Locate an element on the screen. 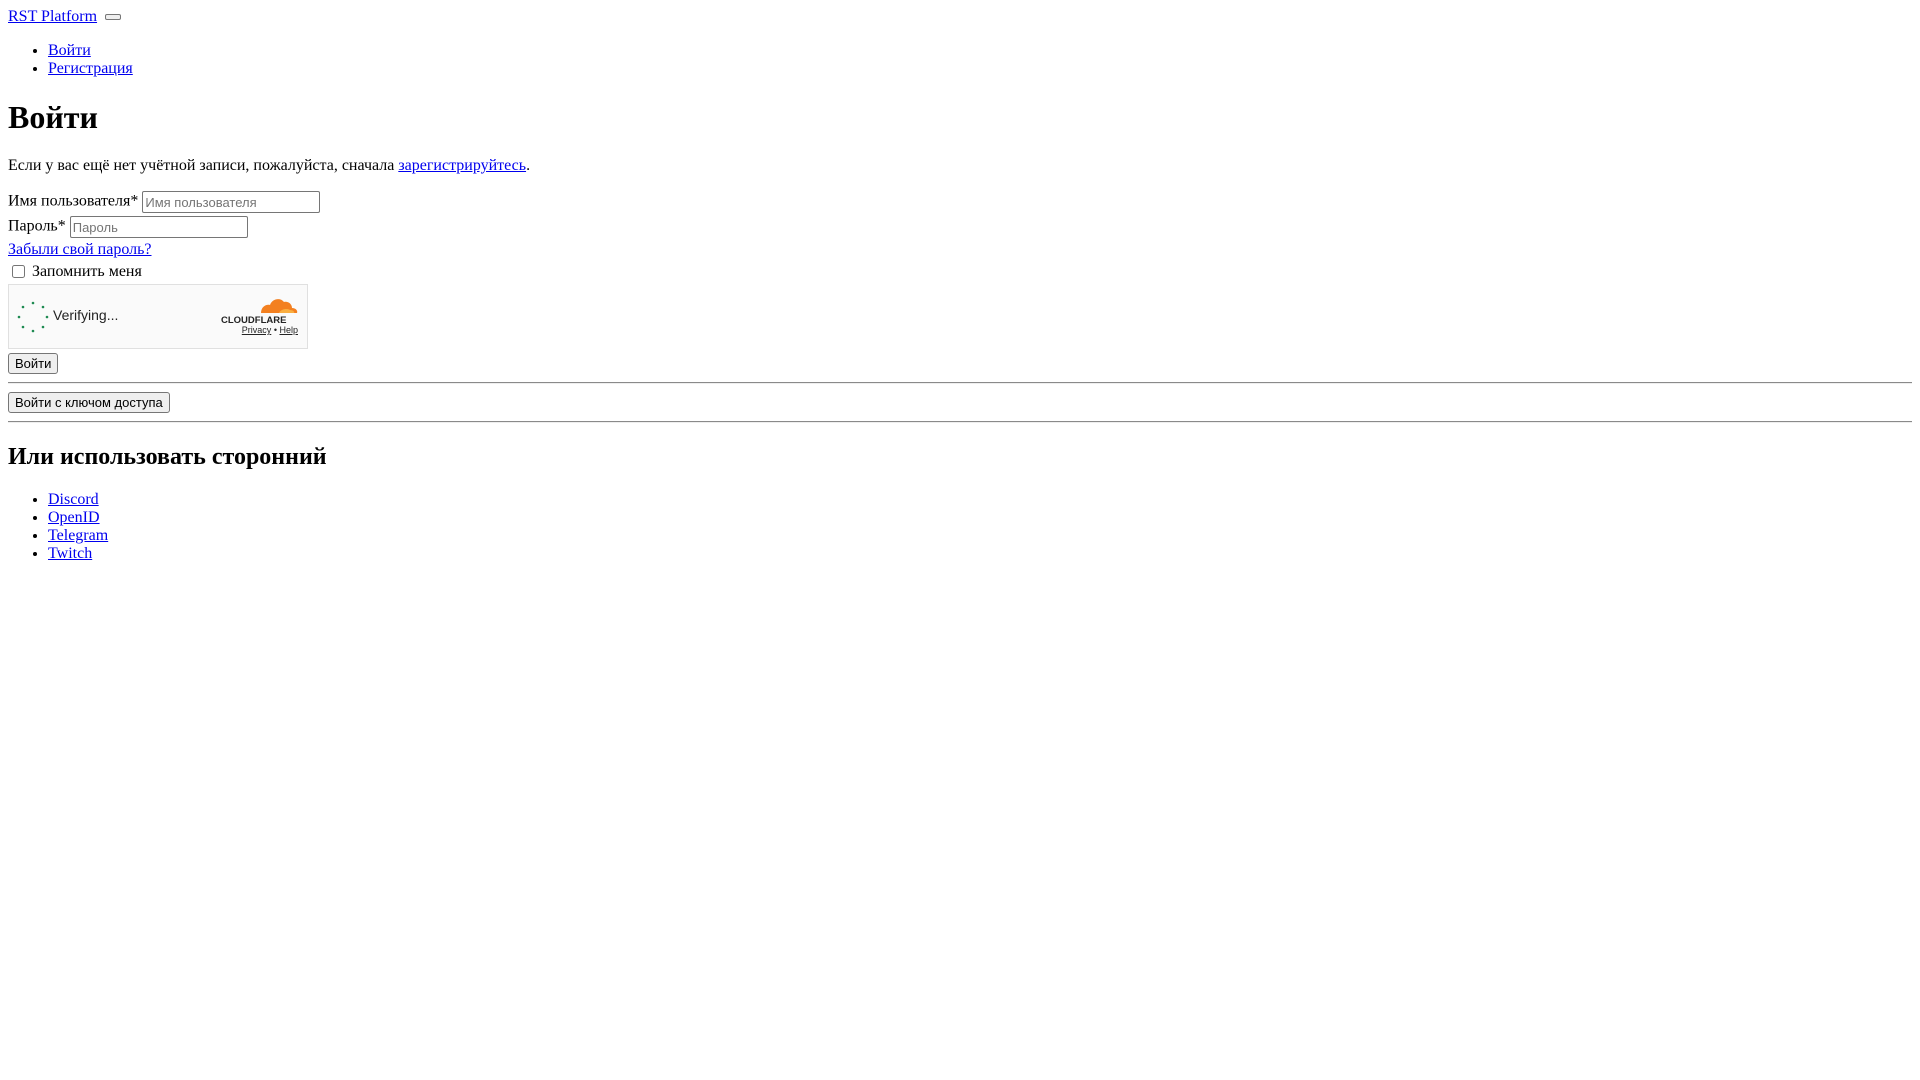 The image size is (1920, 1080). username-label: Имя пользователя* is located at coordinates (73, 201).